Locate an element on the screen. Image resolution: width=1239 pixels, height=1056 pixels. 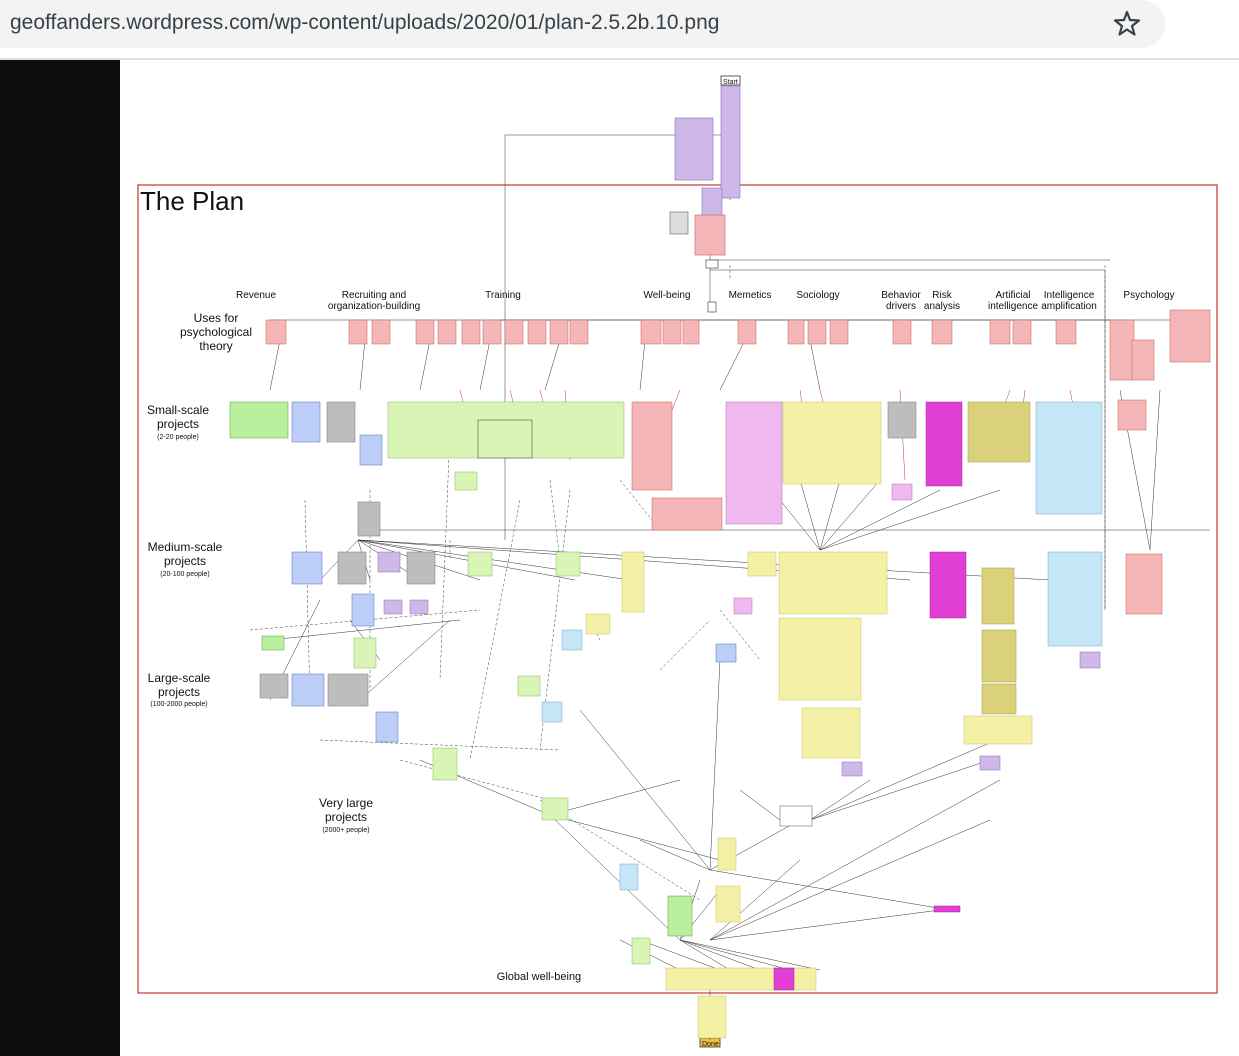
footer-global-well-being: Global well-being is located at coordinates (539, 977).